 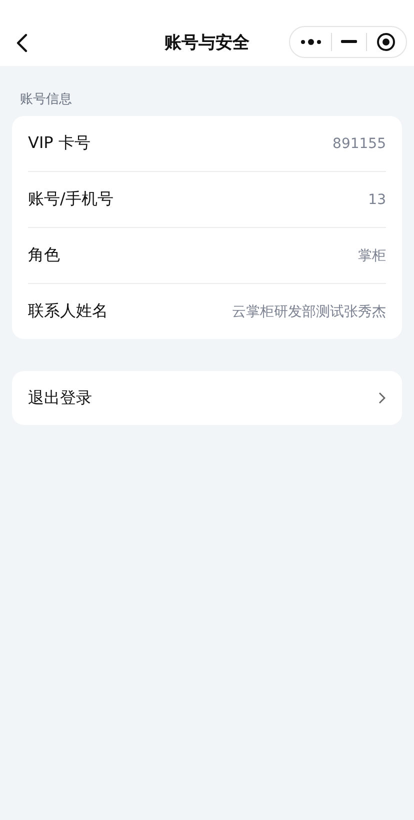 I want to click on row-label: 角色, so click(x=44, y=255).